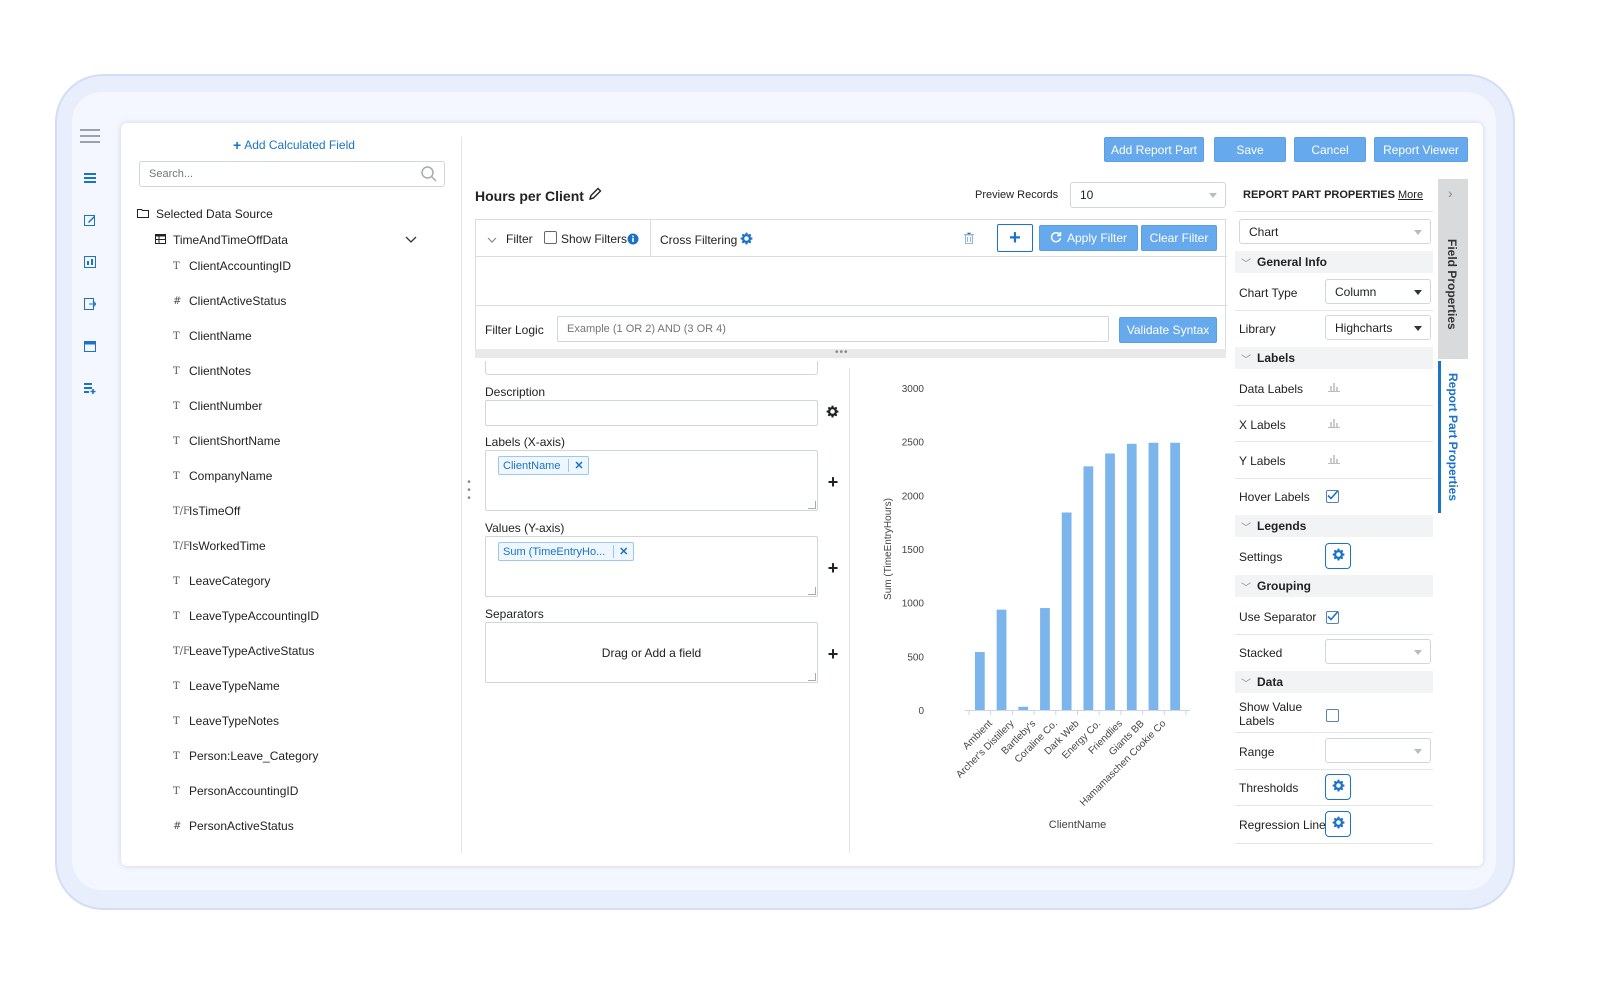 The image size is (1600, 1000). What do you see at coordinates (1418, 328) in the screenshot?
I see `caret-down-icon` at bounding box center [1418, 328].